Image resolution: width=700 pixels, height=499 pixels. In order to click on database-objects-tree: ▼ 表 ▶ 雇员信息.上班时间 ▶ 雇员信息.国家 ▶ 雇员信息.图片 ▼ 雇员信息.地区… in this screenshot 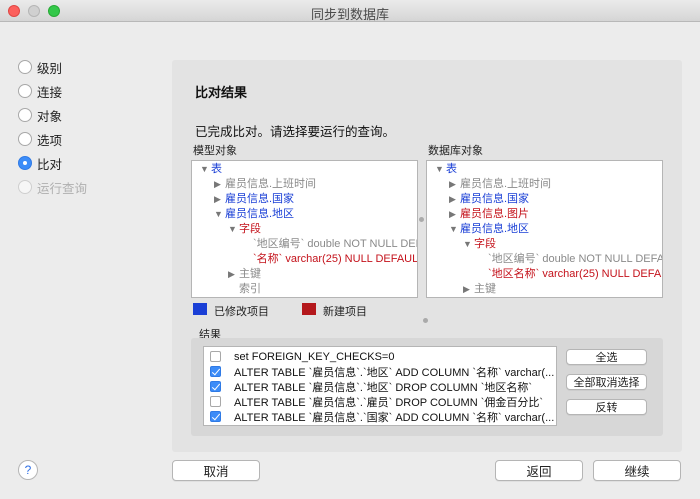, I will do `click(544, 229)`.